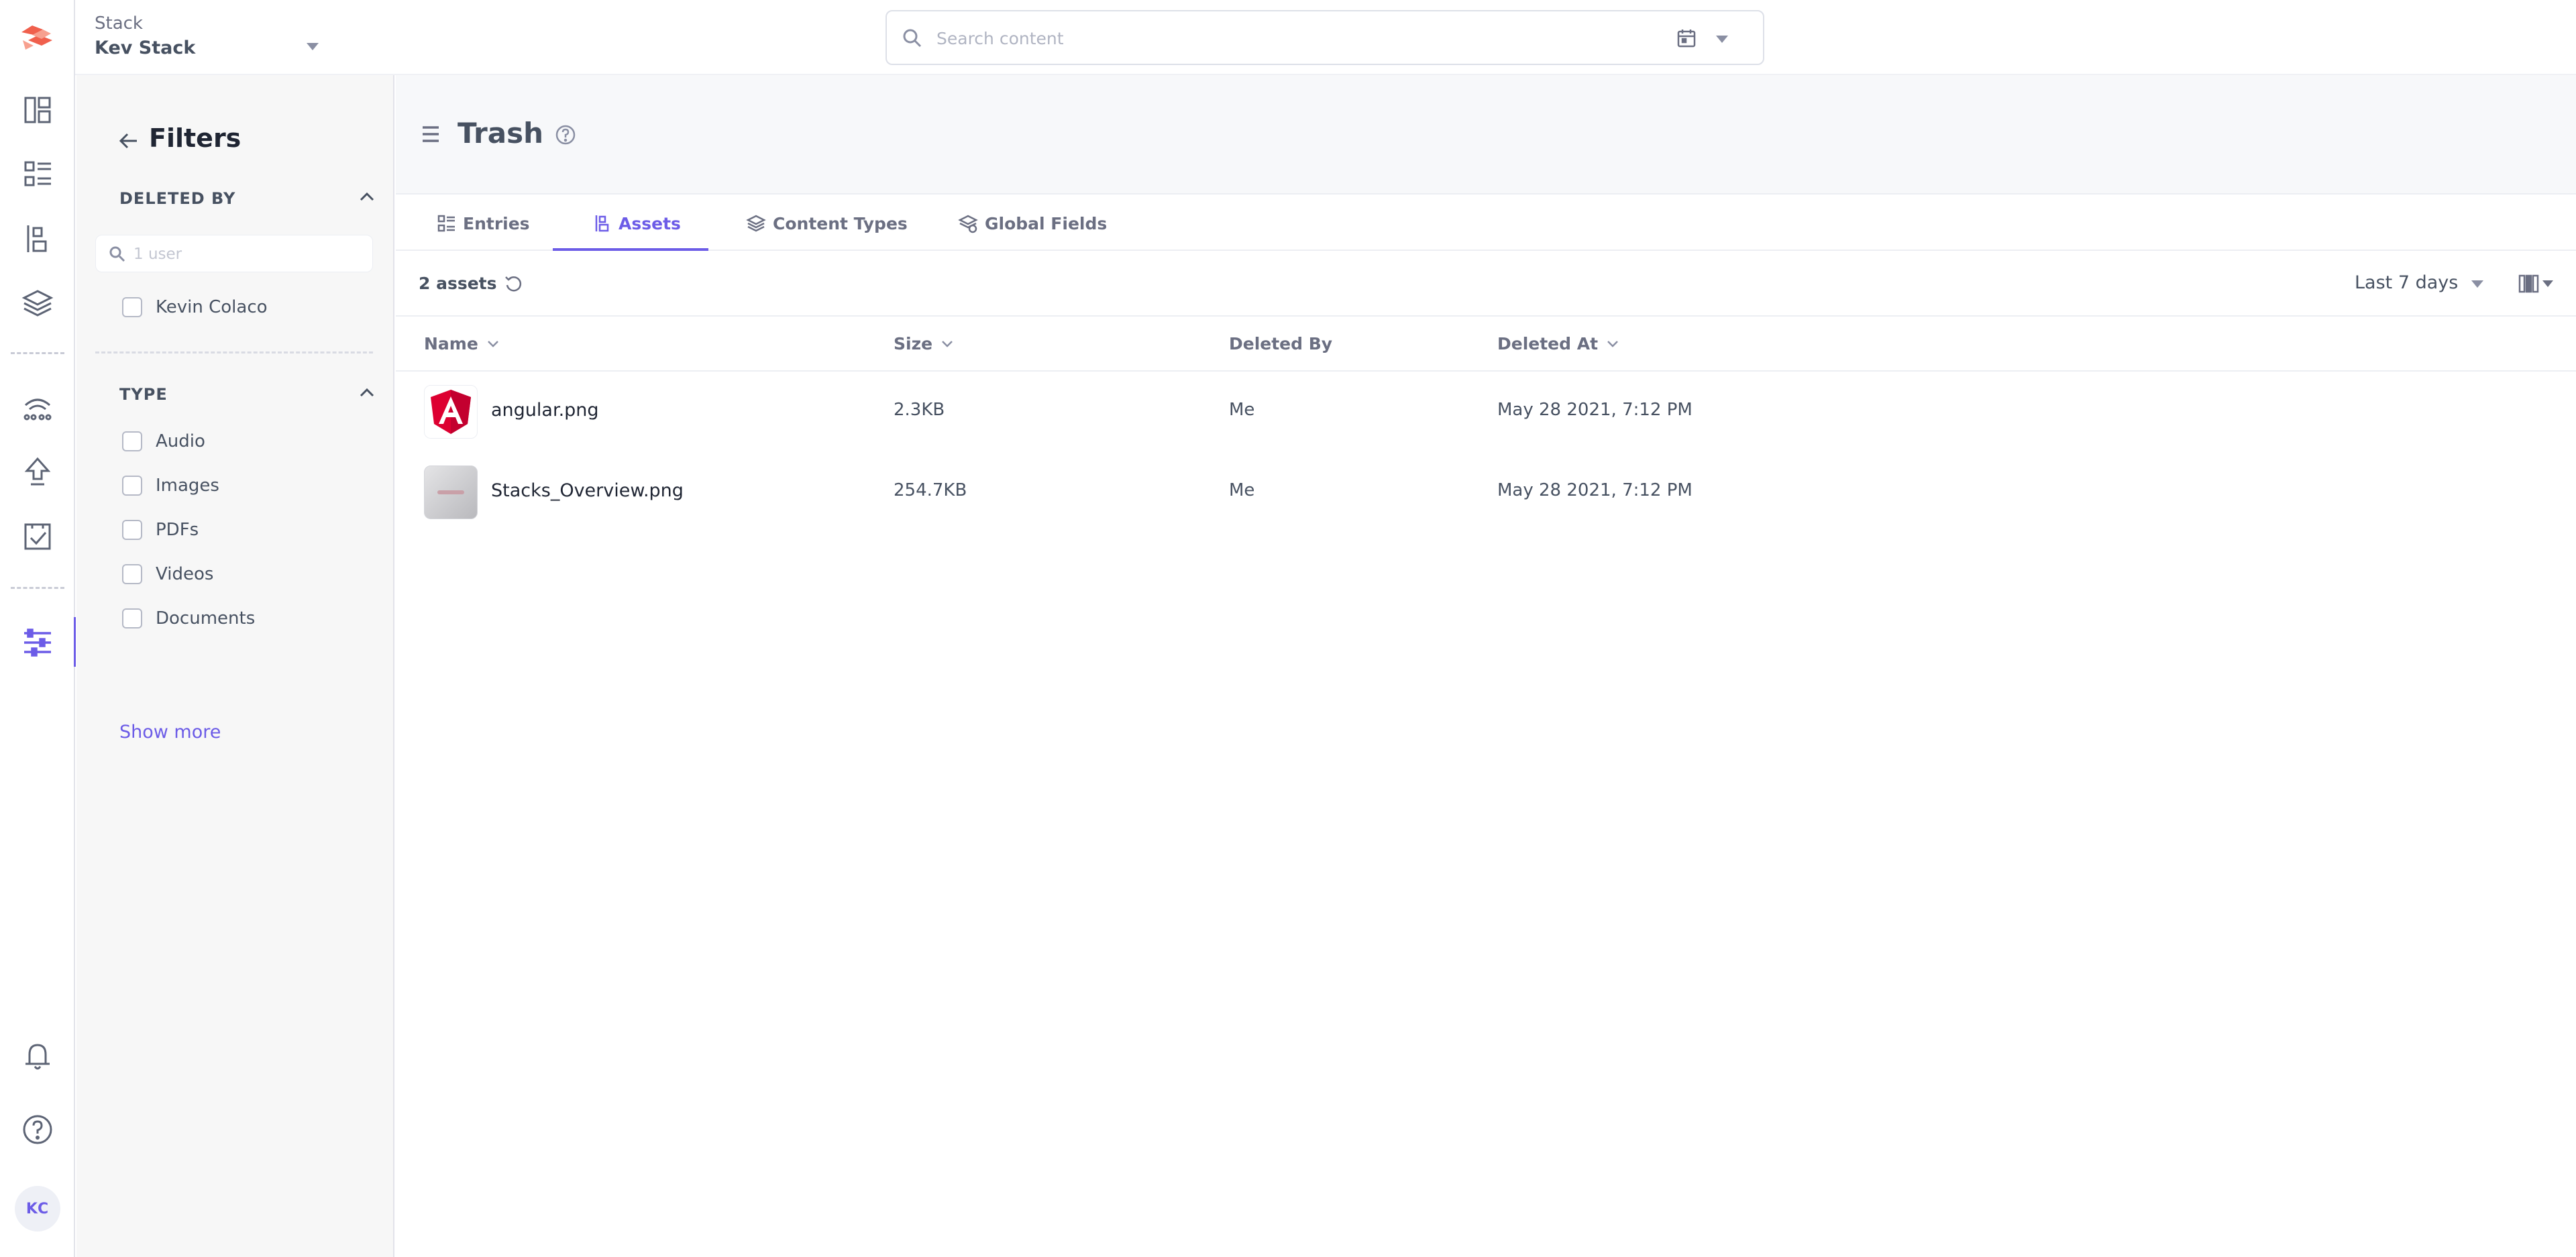 The width and height of the screenshot is (2576, 1257). I want to click on show-more-link: Show more, so click(170, 733).